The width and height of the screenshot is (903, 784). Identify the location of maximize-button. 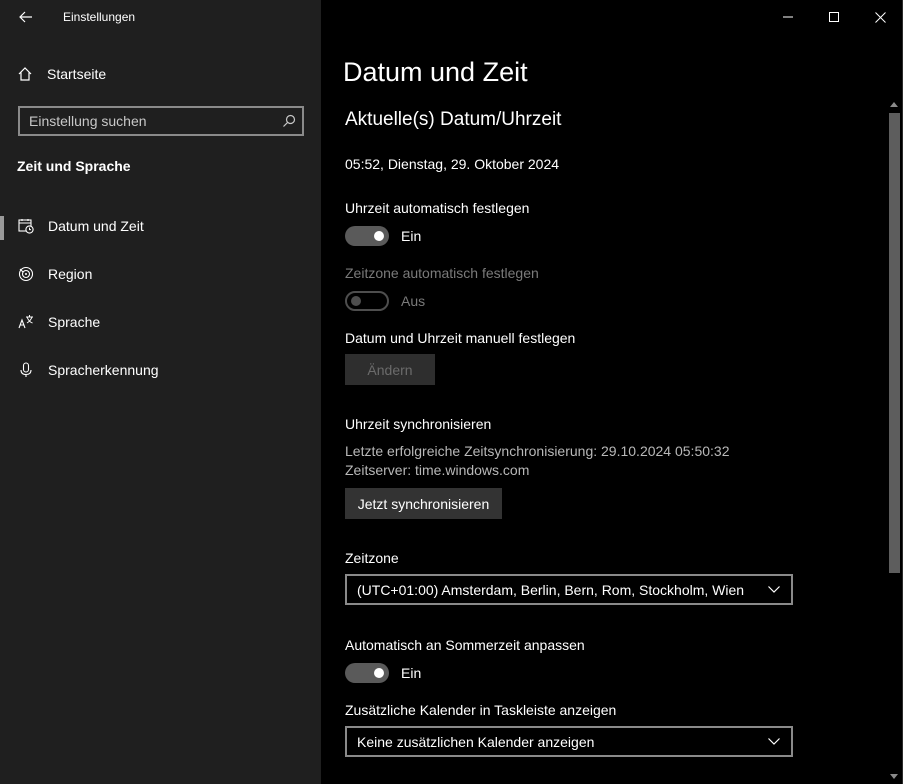
(834, 17).